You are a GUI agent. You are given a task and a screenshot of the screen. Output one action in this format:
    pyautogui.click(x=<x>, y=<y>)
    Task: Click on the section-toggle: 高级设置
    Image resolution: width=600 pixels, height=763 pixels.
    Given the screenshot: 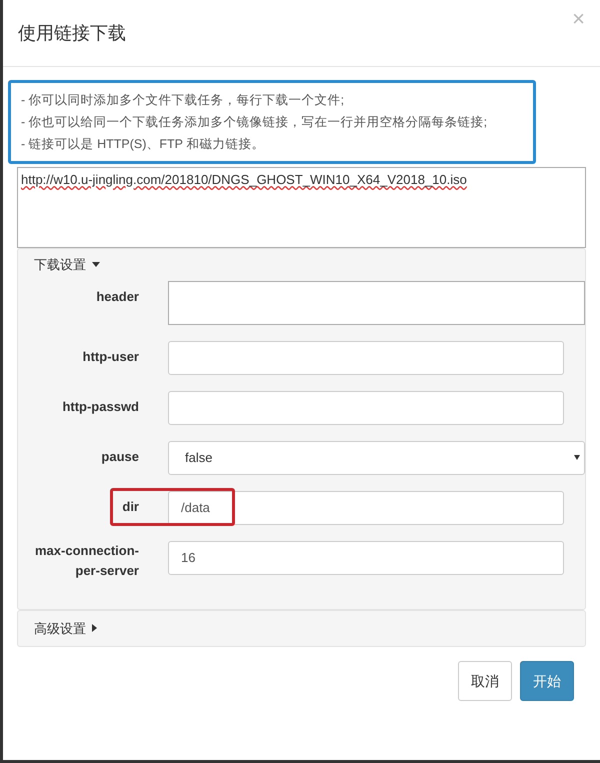 What is the action you would take?
    pyautogui.click(x=65, y=628)
    